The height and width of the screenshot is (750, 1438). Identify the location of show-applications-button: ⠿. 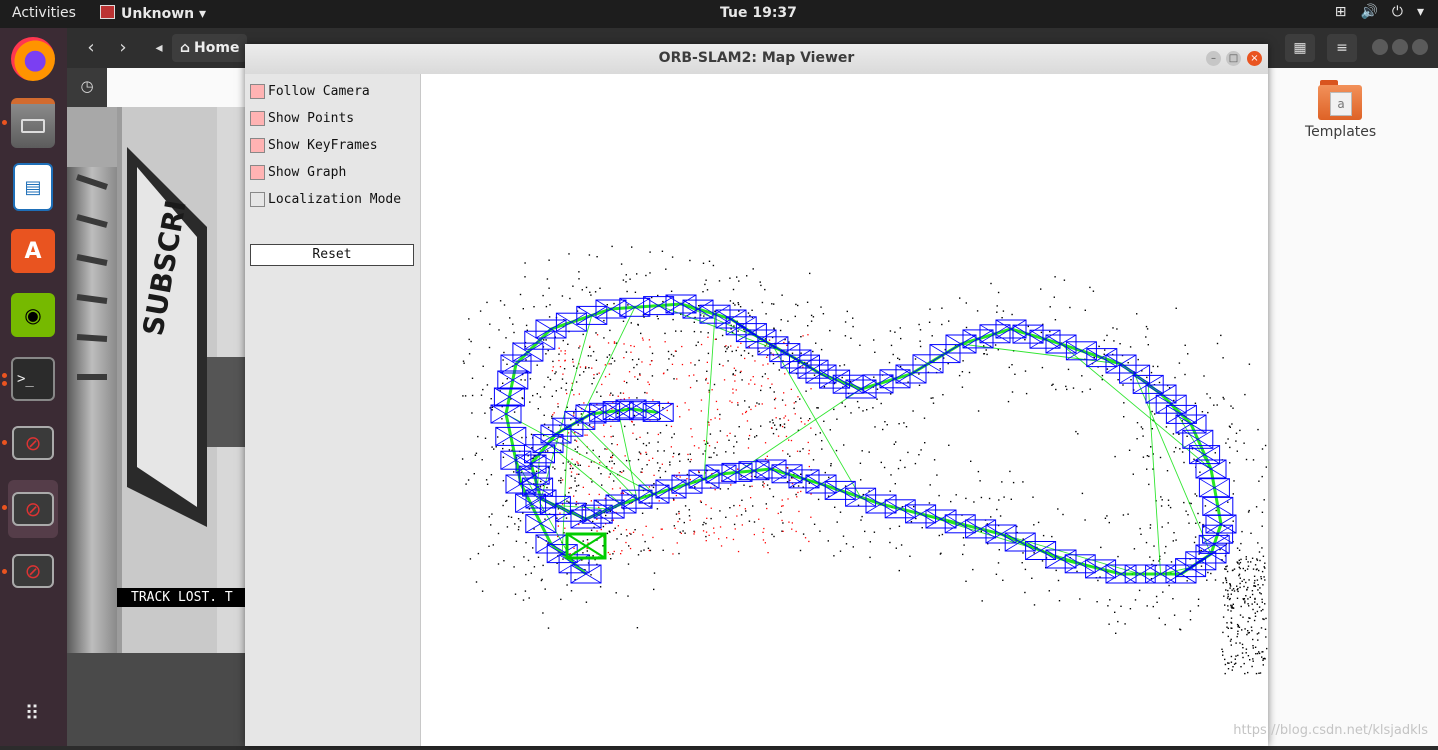
(33, 713).